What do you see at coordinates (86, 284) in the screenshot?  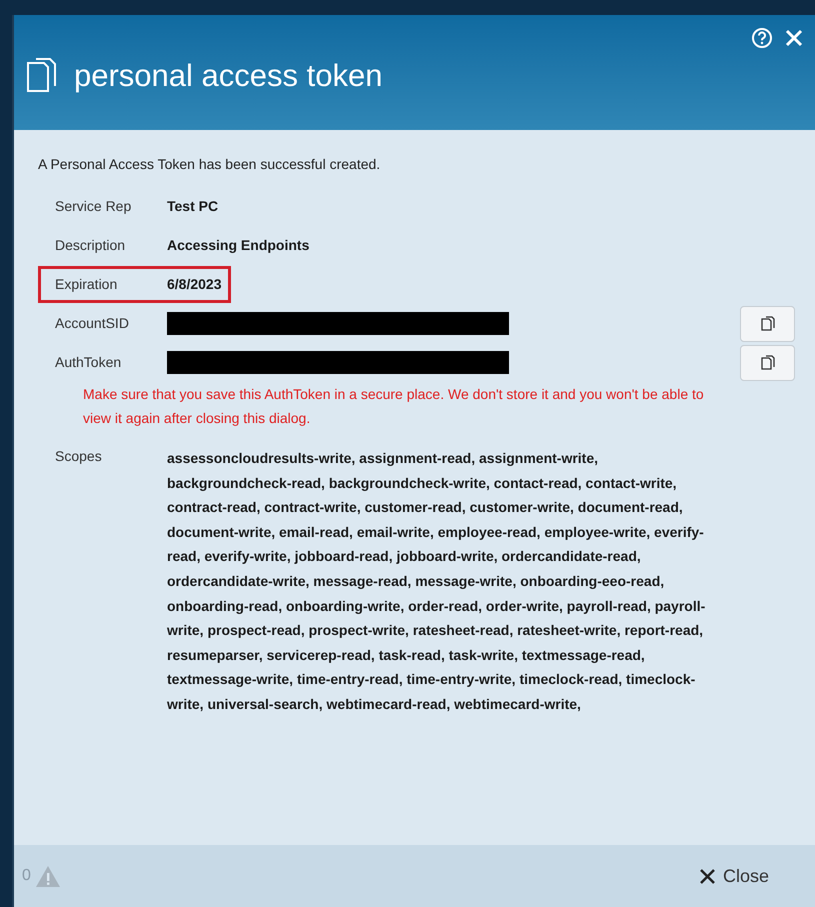 I see `field-label: Expiration` at bounding box center [86, 284].